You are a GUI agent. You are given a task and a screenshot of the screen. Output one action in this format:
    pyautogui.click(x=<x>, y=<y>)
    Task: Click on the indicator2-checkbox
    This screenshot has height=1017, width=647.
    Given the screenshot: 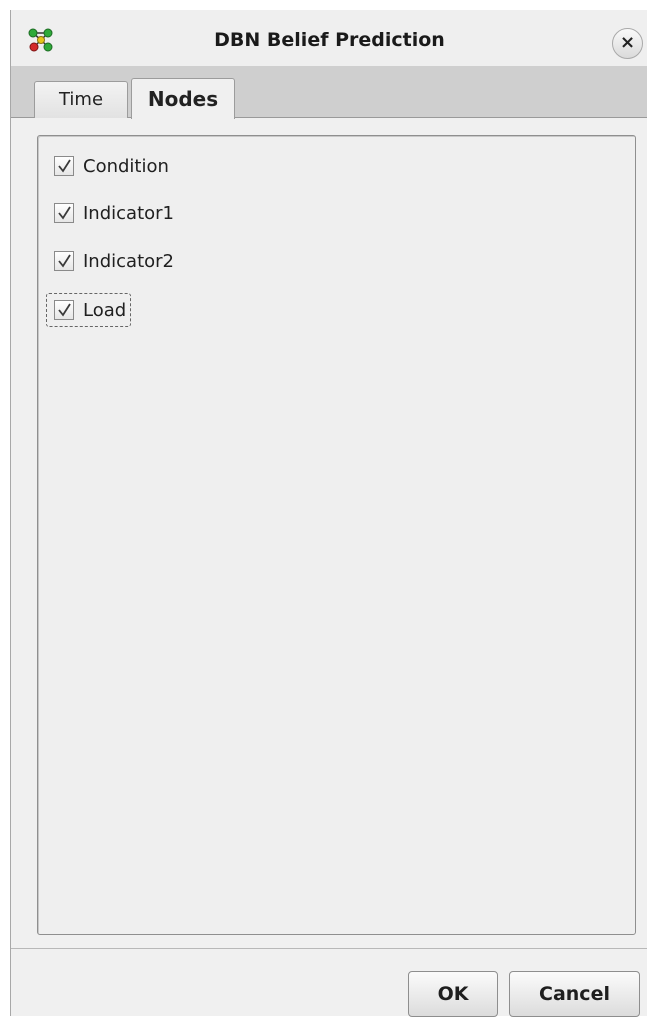 What is the action you would take?
    pyautogui.click(x=64, y=261)
    